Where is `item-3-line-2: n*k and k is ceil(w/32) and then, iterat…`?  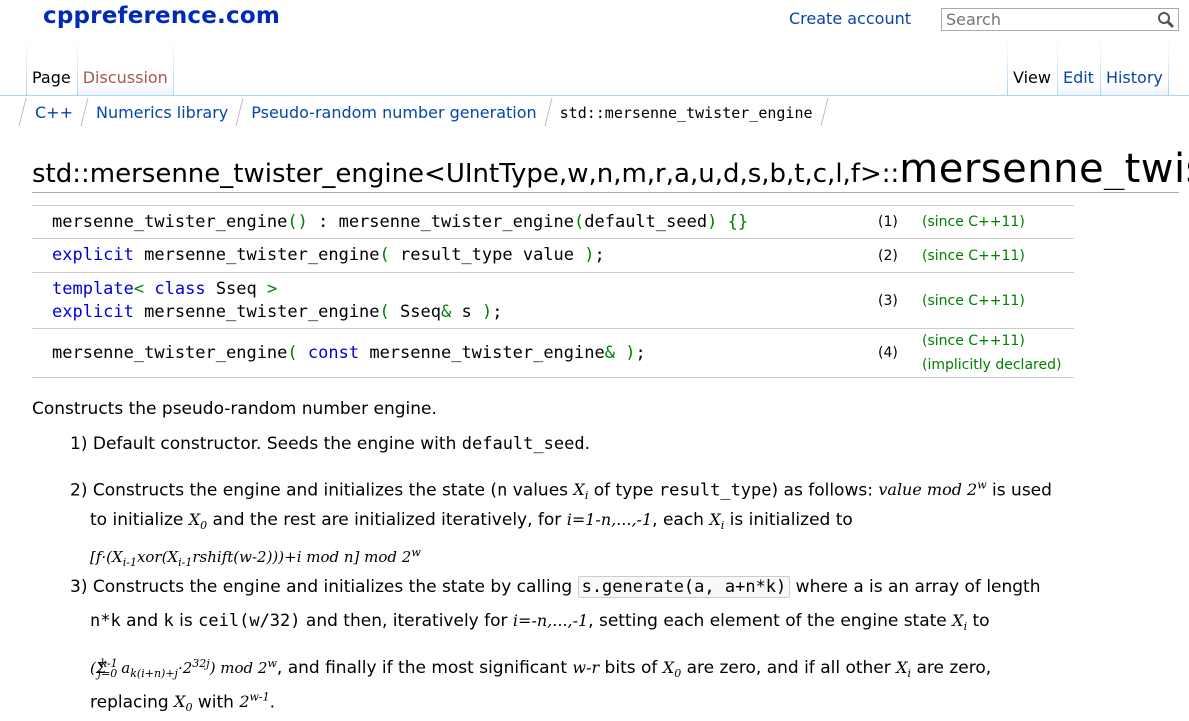
item-3-line-2: n*k and k is ceil(w/32) and then, iterat… is located at coordinates (540, 622).